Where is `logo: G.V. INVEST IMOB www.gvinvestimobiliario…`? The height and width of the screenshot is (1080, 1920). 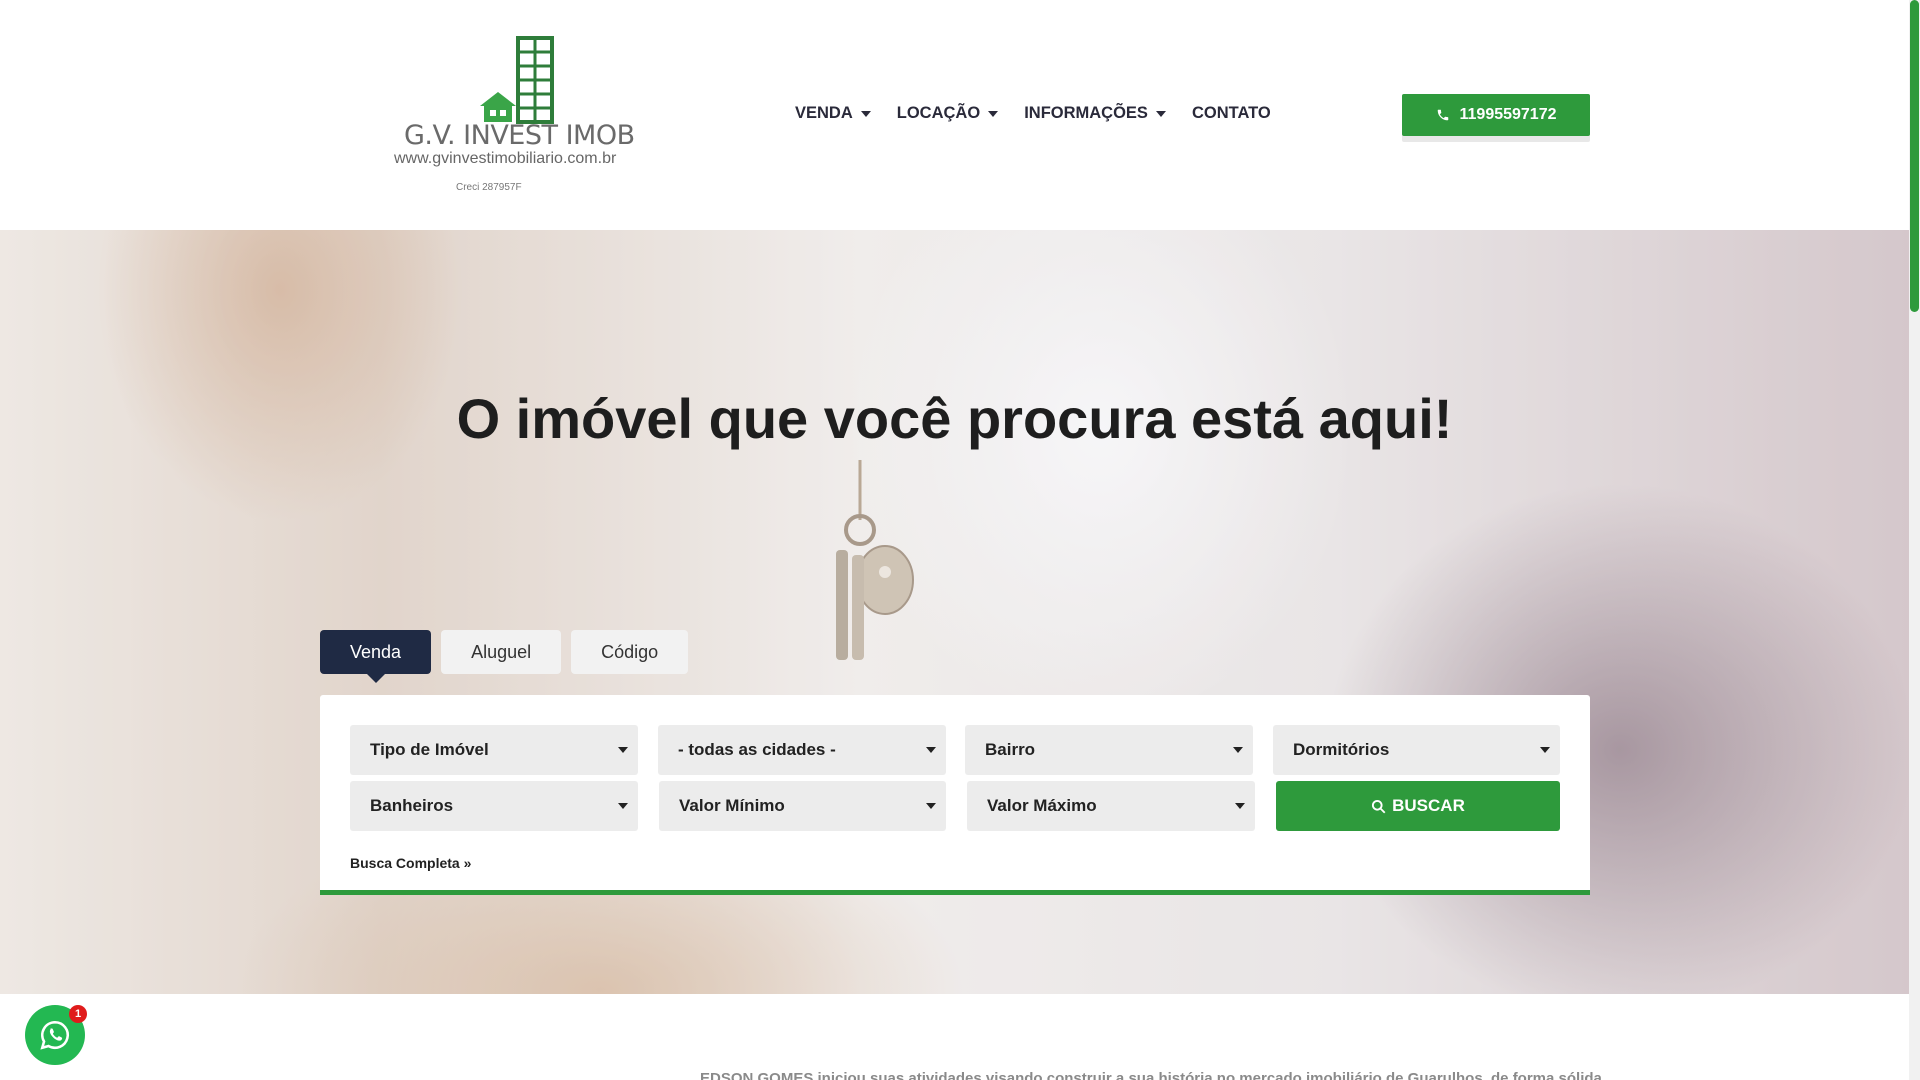
logo: G.V. INVEST IMOB www.gvinvestimobiliario… is located at coordinates (512, 116).